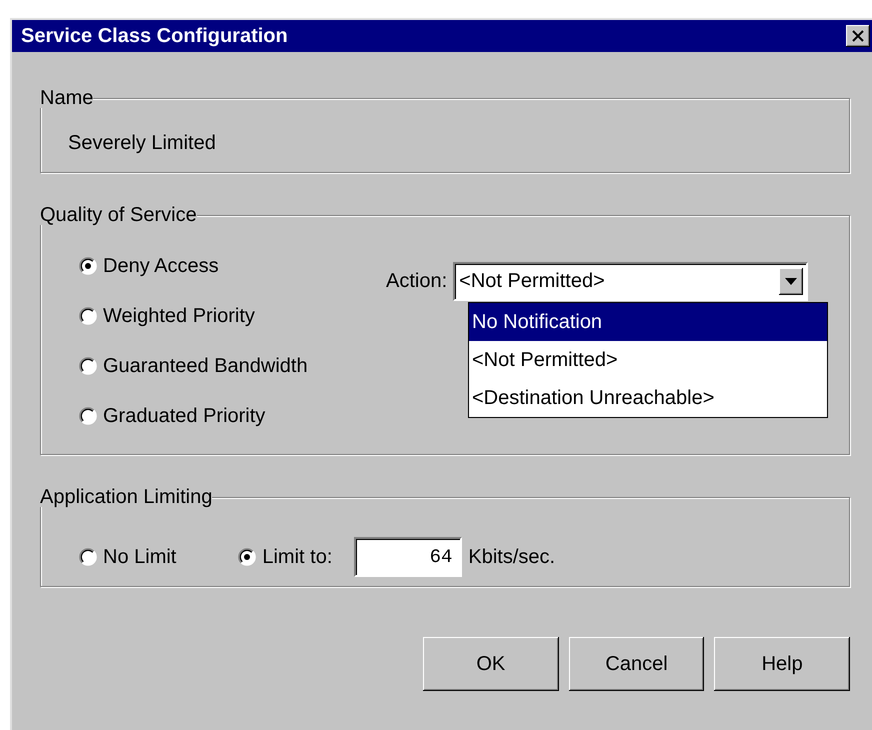 Image resolution: width=872 pixels, height=730 pixels. Describe the element at coordinates (172, 416) in the screenshot. I see `radio-button: Graduated Priority` at that location.